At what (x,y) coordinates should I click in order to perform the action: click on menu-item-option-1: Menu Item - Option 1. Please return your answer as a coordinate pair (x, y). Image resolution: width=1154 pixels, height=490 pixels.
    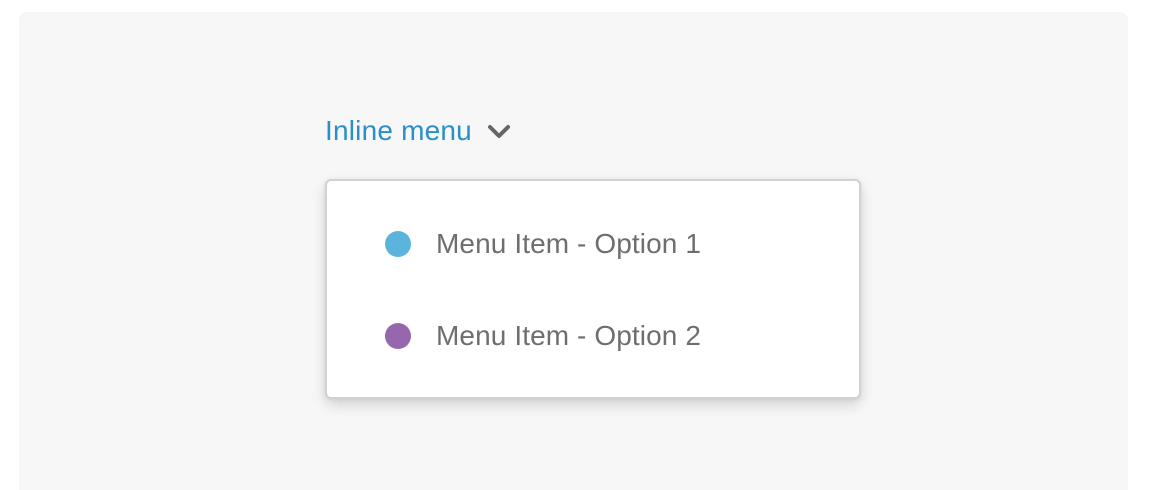
    Looking at the image, I should click on (543, 244).